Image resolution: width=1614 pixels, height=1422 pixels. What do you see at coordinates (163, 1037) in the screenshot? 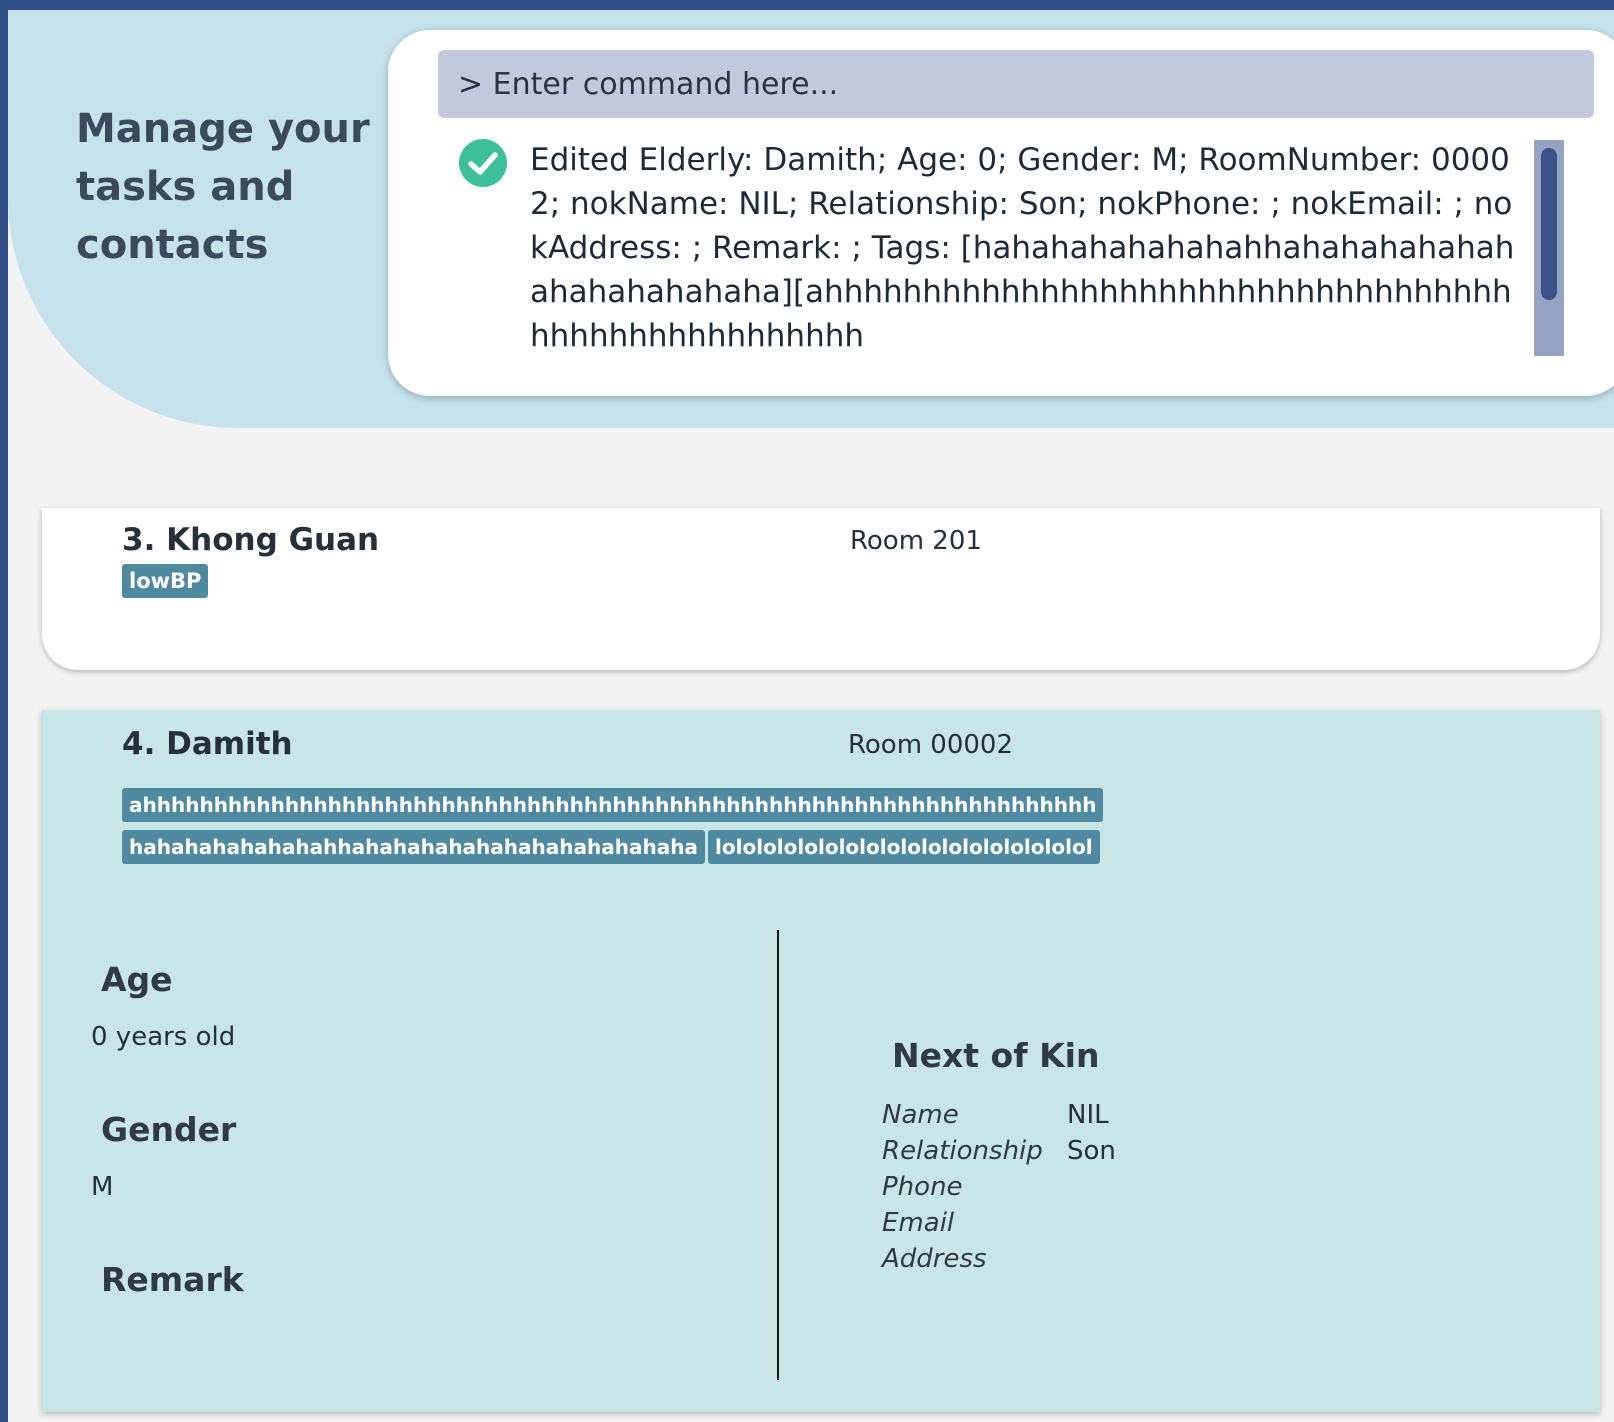
I see `age-value: 0 years old` at bounding box center [163, 1037].